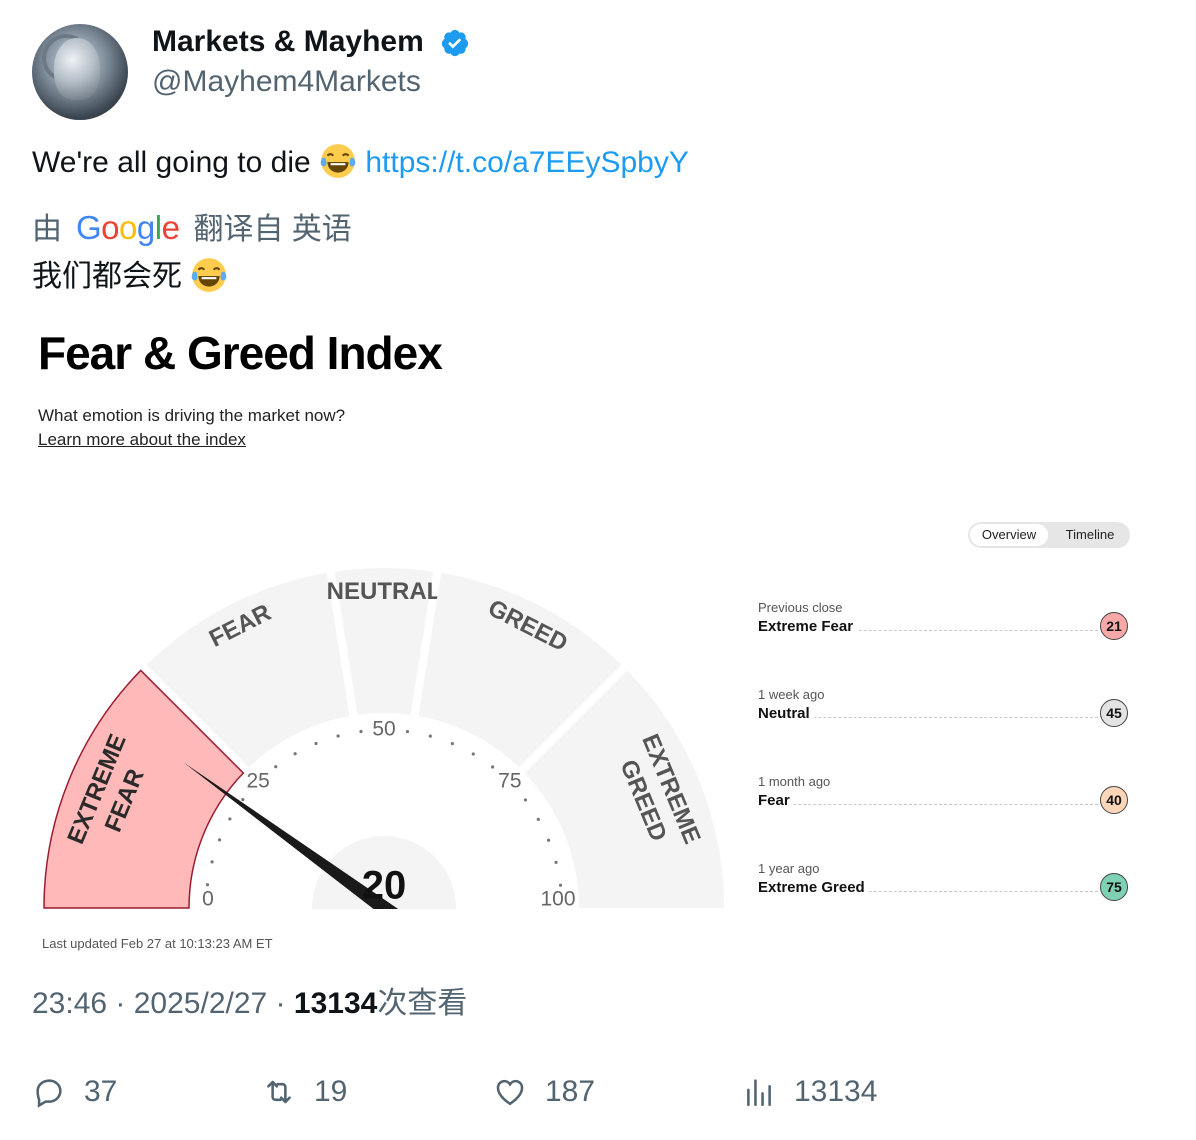 The width and height of the screenshot is (1196, 1140). I want to click on gauge-tick-label: 100, so click(557, 899).